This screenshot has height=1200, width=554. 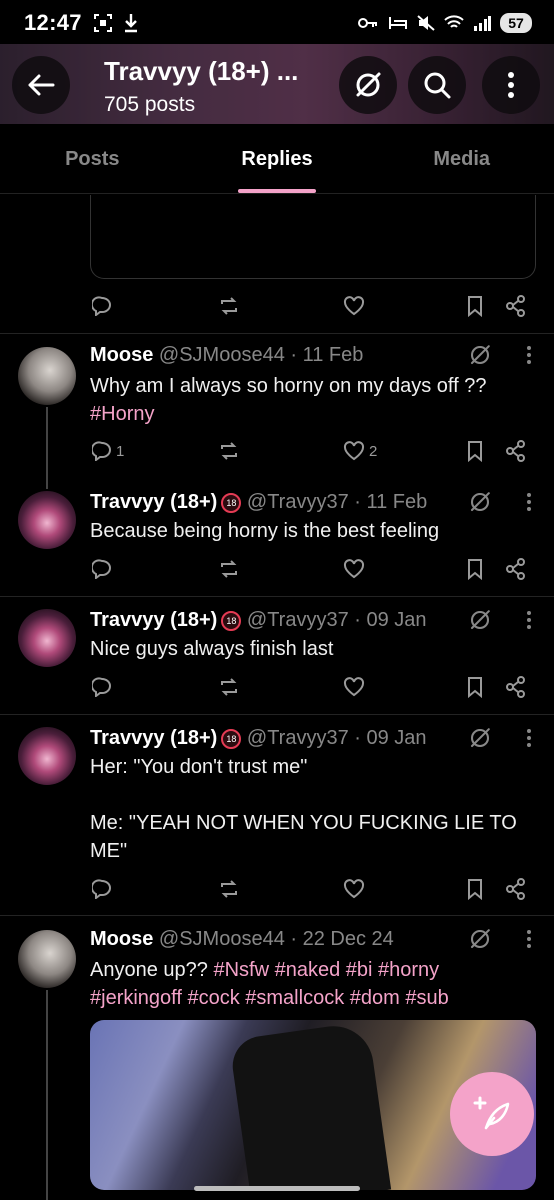 I want to click on screenshot-icon, so click(x=102, y=23).